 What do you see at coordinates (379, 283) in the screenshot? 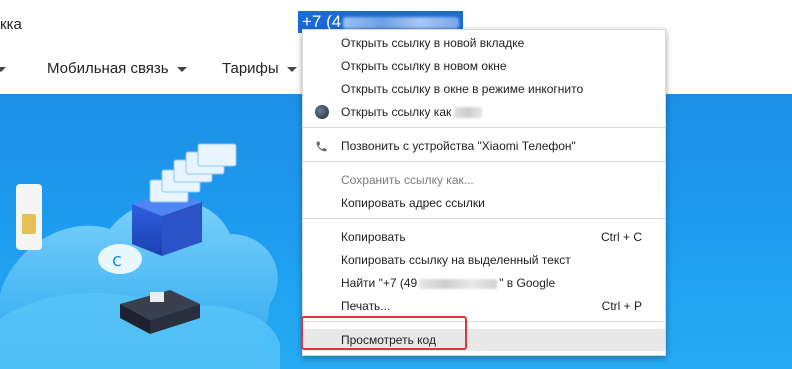
I see `menu-item-label-prefix: Найти "+7 (49` at bounding box center [379, 283].